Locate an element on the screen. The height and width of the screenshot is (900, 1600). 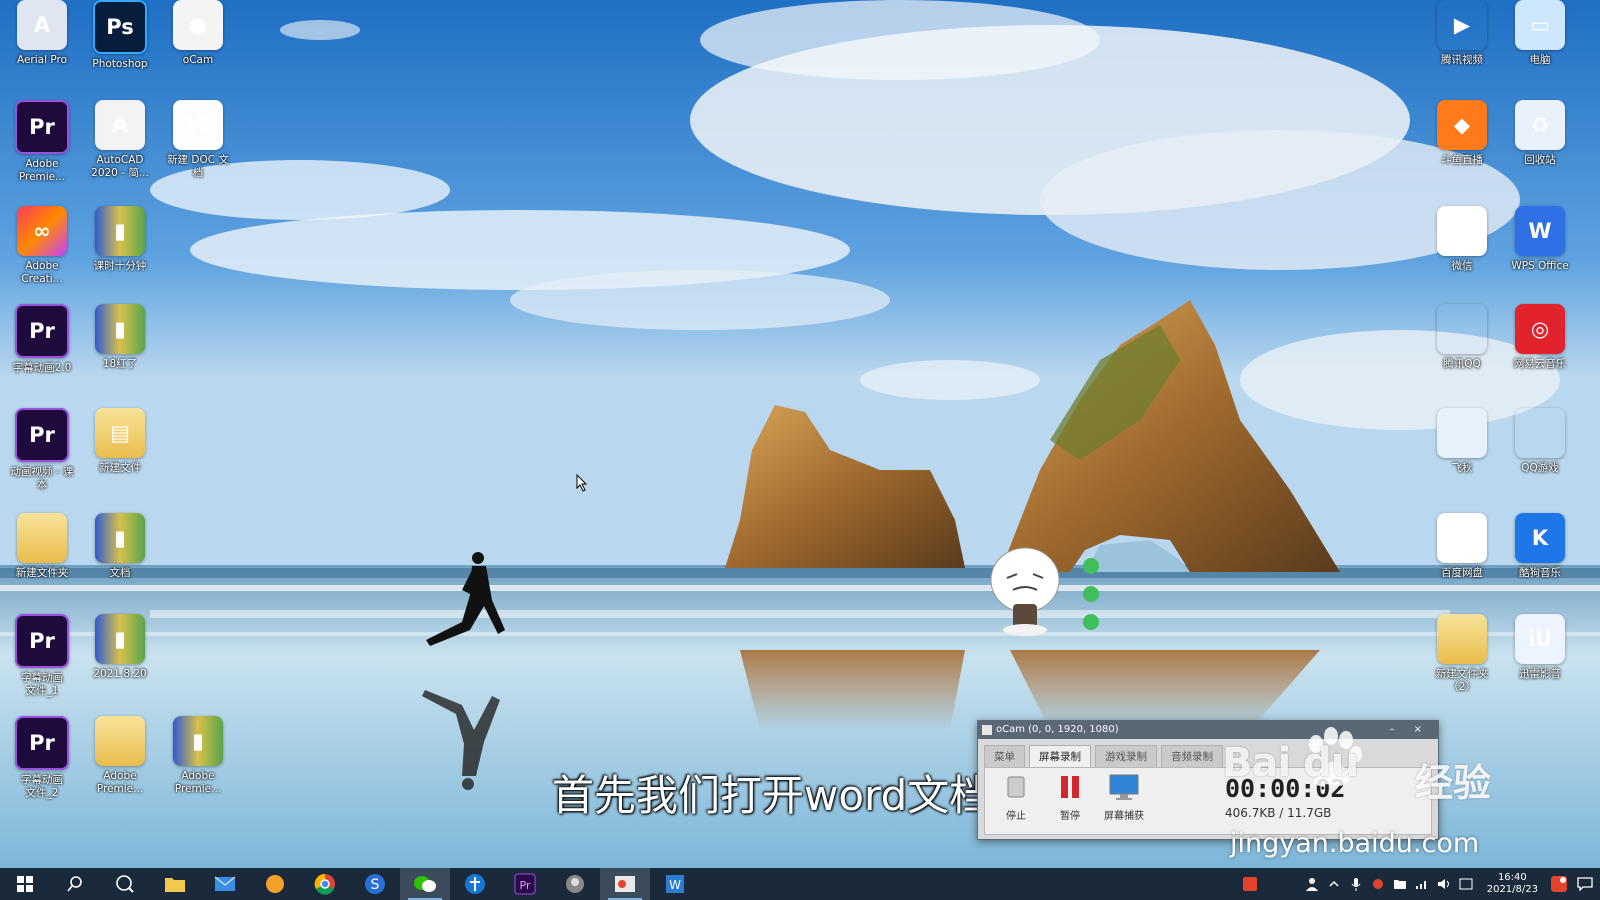
microphone-icon is located at coordinates (1356, 884).